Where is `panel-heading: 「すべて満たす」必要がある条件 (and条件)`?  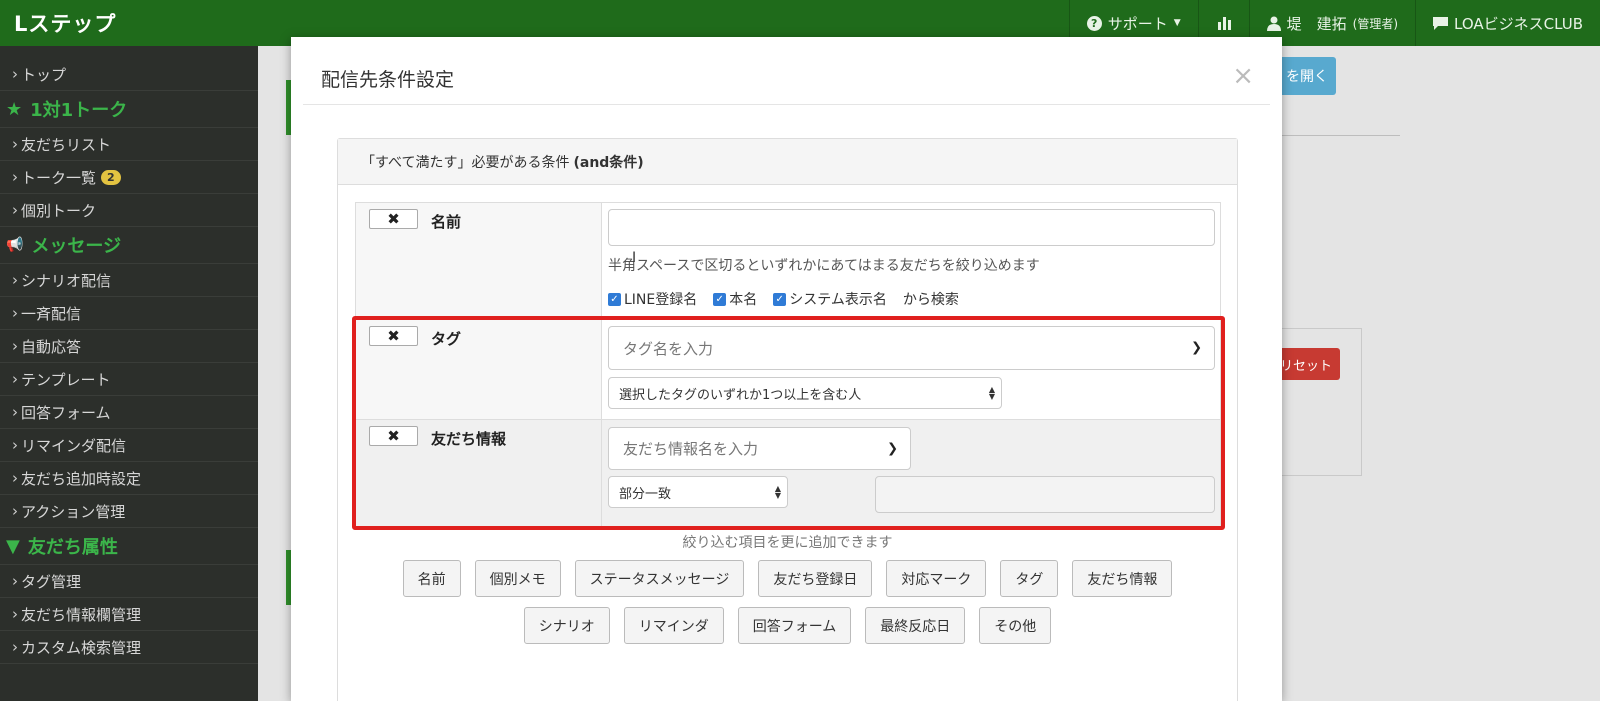 panel-heading: 「すべて満たす」必要がある条件 (and条件) is located at coordinates (787, 162).